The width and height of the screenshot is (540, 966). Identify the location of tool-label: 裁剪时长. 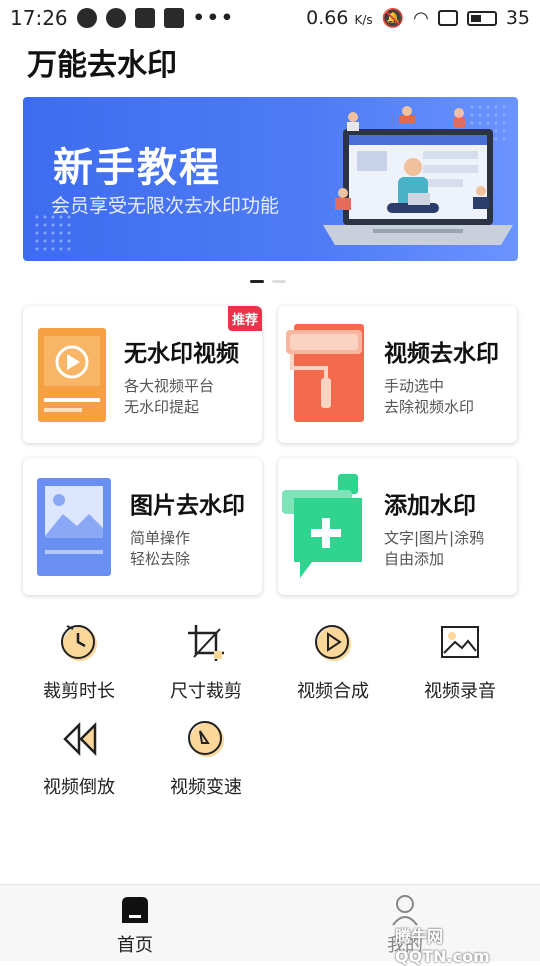
(79, 691).